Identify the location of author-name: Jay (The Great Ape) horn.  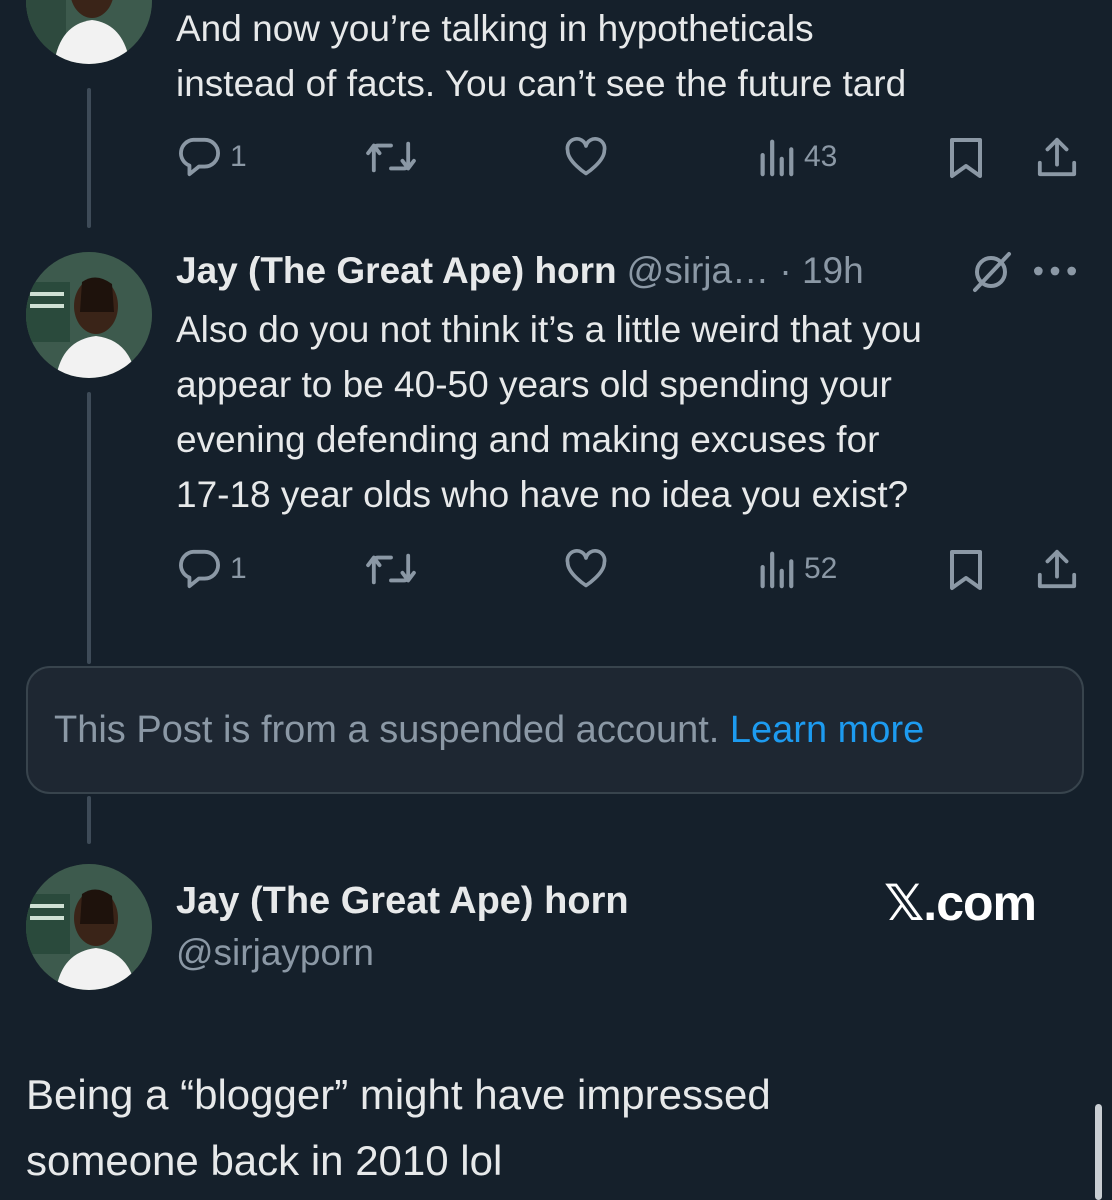
(396, 270).